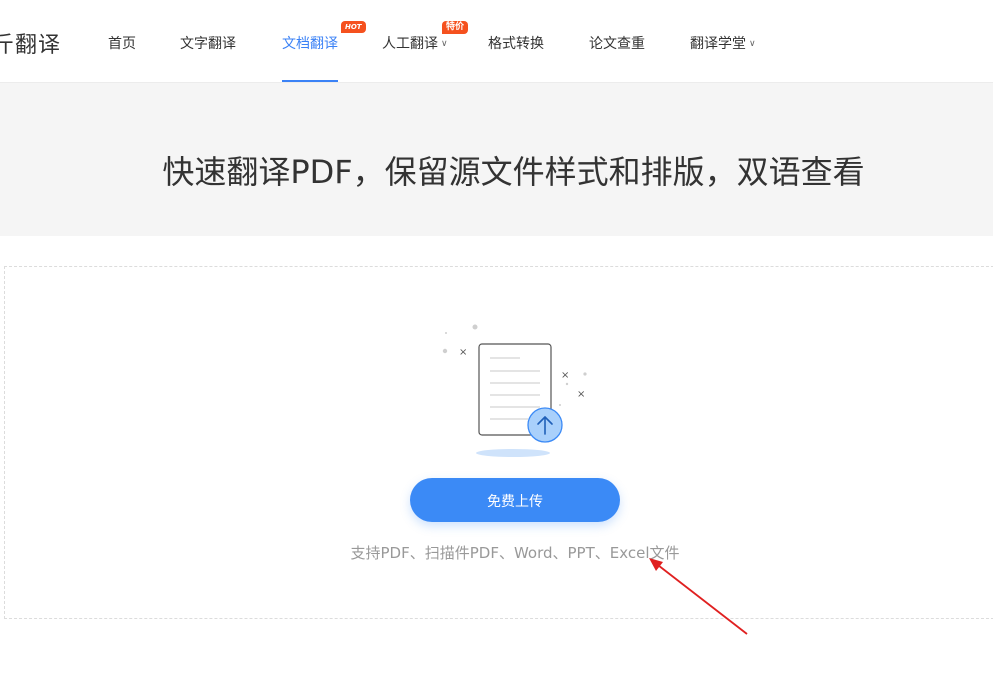 This screenshot has height=683, width=993. I want to click on nav-text-translate-label: 文字翻译, so click(208, 44).